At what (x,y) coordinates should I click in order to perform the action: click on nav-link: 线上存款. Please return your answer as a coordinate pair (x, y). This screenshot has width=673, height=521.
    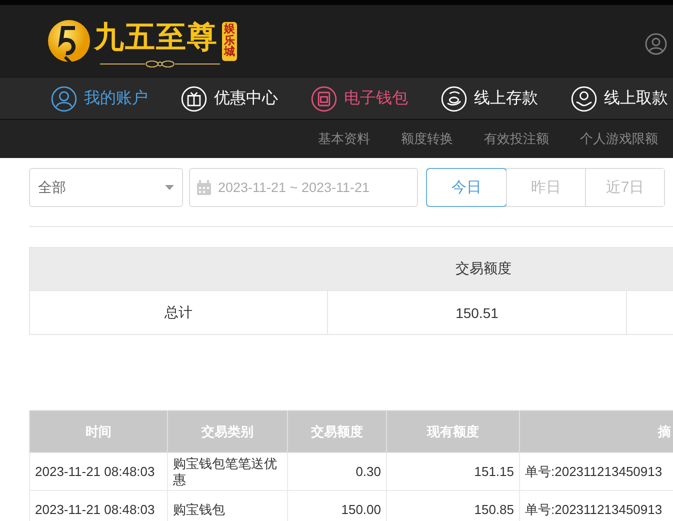
    Looking at the image, I should click on (489, 99).